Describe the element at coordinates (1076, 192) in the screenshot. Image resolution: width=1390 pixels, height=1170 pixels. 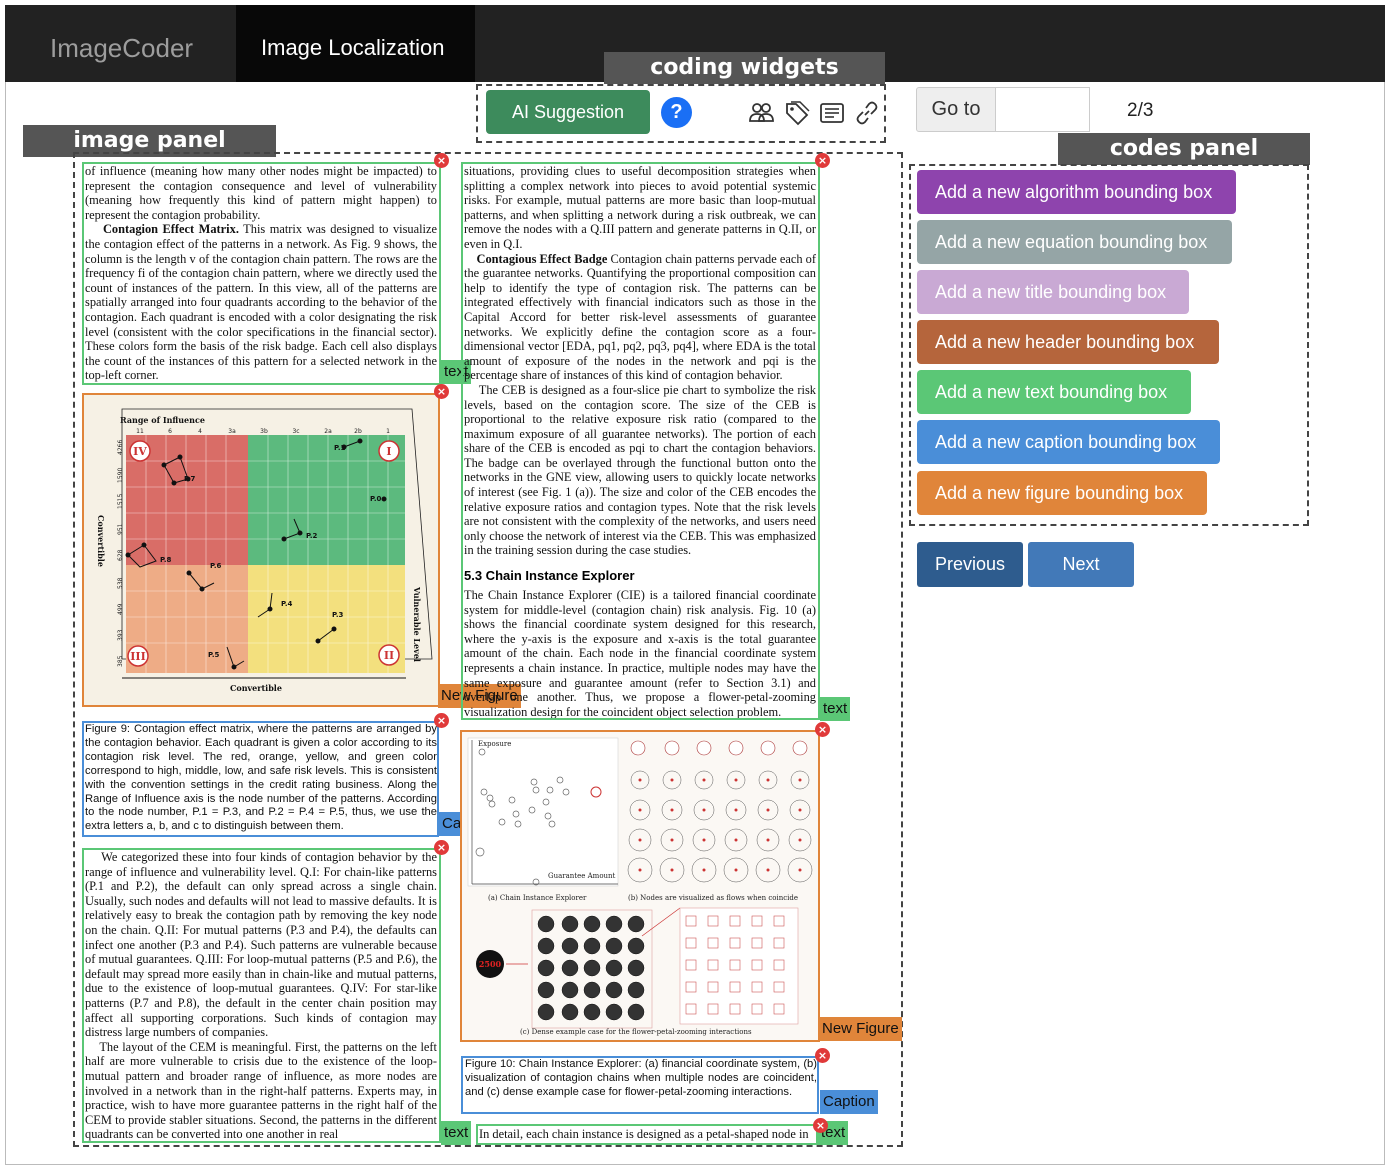
I see `add-algorithm-box-button: Add a new algorithm bounding box` at that location.